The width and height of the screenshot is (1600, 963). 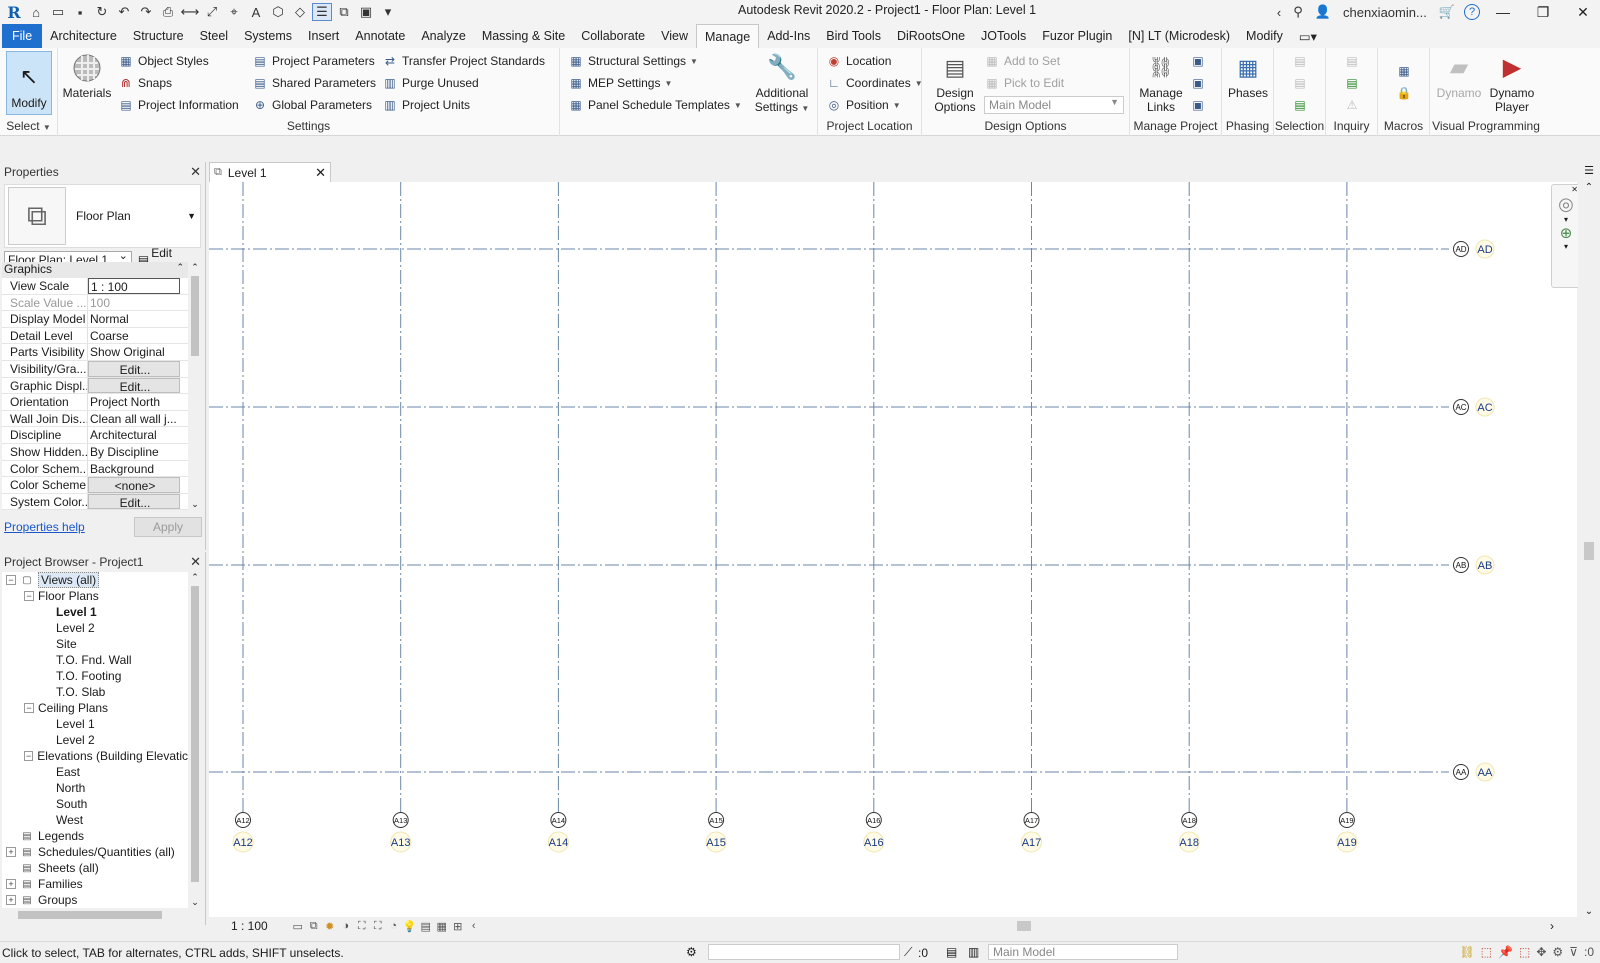 I want to click on dimension-icon: ⤢, so click(x=212, y=12).